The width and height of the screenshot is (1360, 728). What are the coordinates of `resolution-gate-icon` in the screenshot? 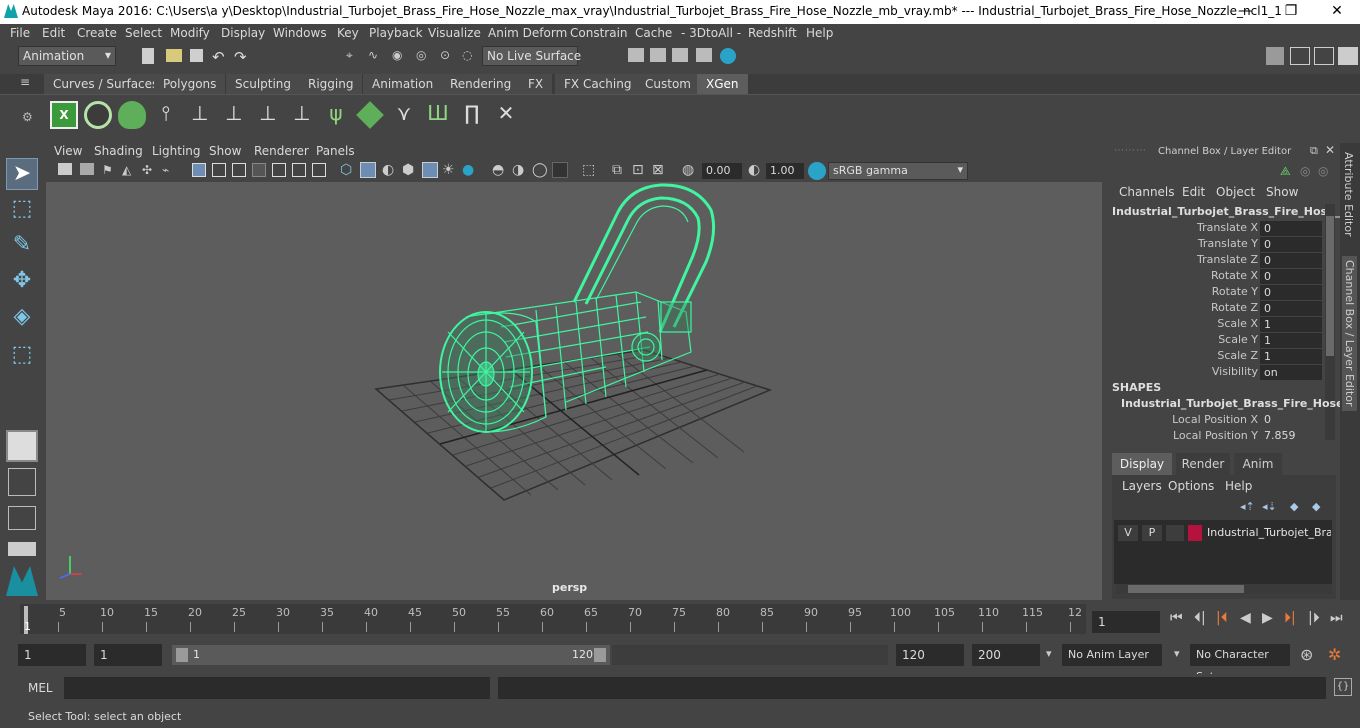 It's located at (219, 170).